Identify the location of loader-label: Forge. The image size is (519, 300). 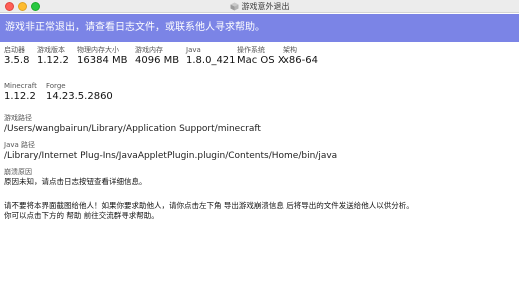
(56, 86).